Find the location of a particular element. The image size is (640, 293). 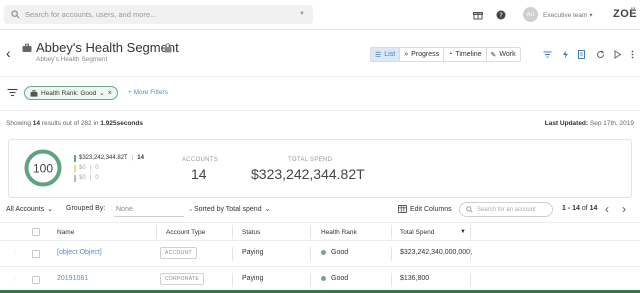

grouped-by-select: None ⌄ is located at coordinates (155, 209).